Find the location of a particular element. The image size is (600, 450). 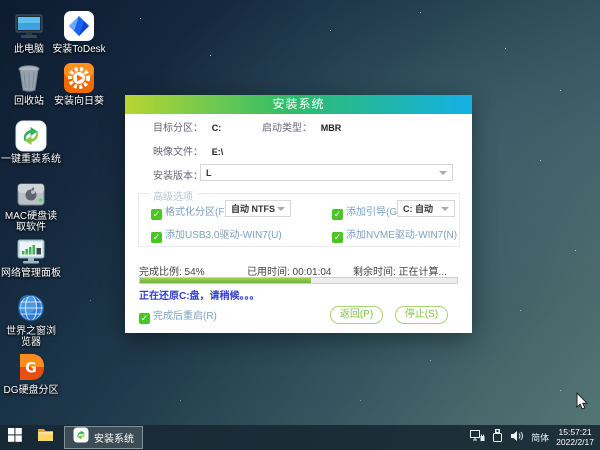

desktop-icon-recycle-bin: 回收站 is located at coordinates (29, 83).